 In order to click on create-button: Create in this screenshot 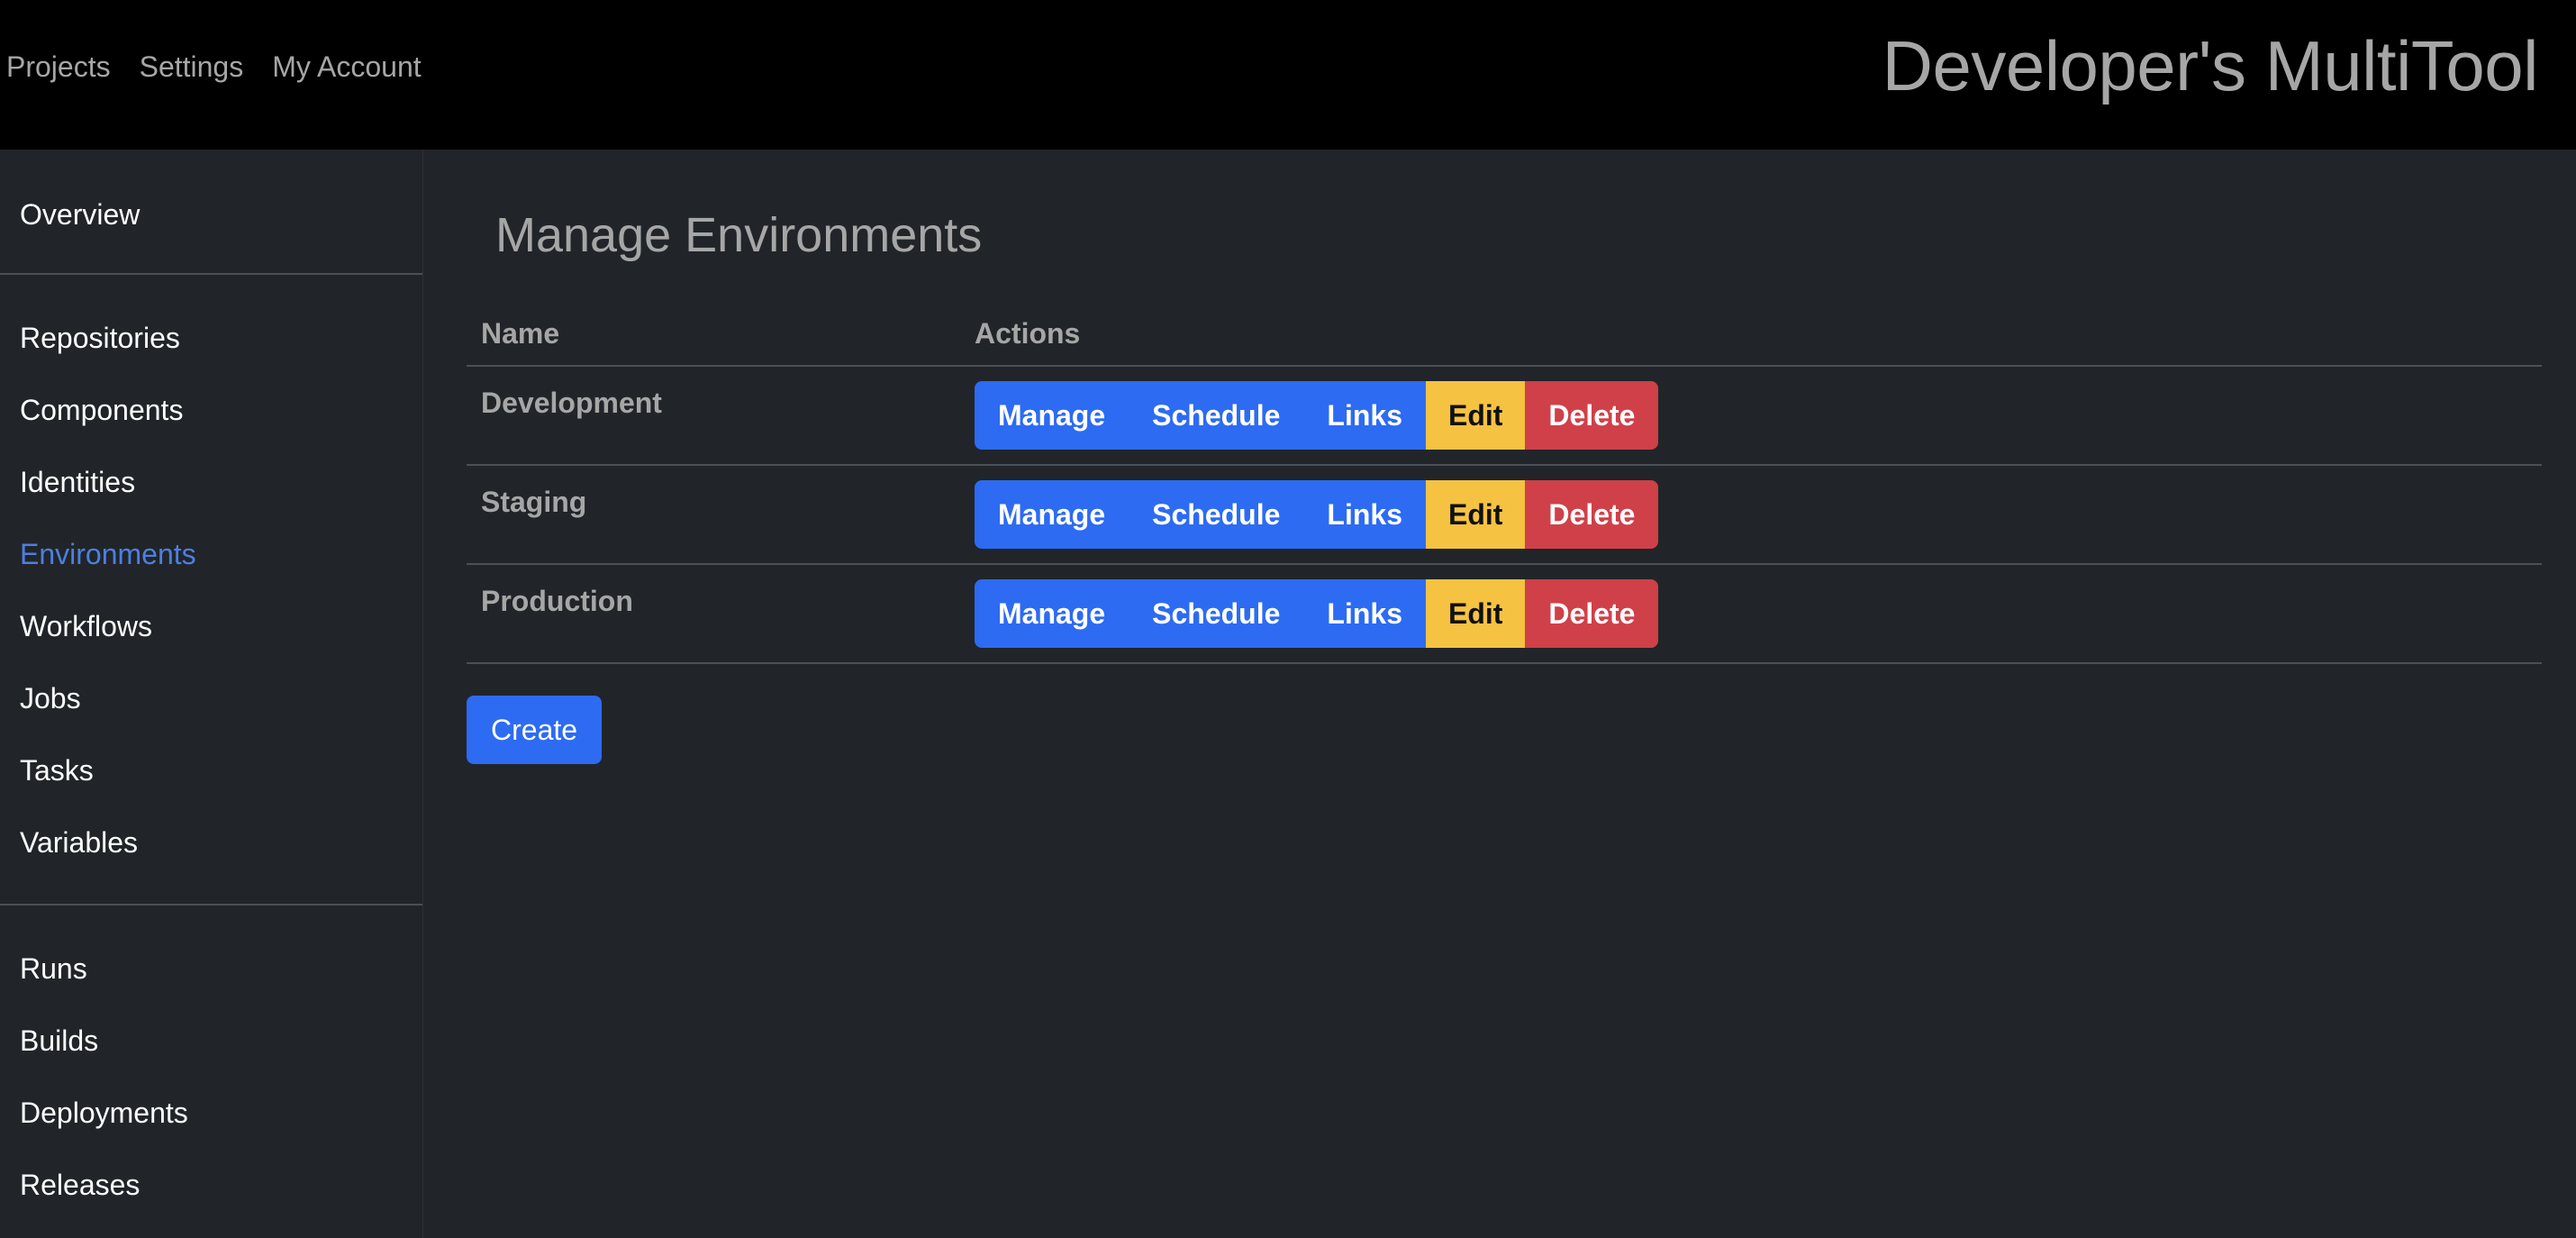, I will do `click(535, 730)`.